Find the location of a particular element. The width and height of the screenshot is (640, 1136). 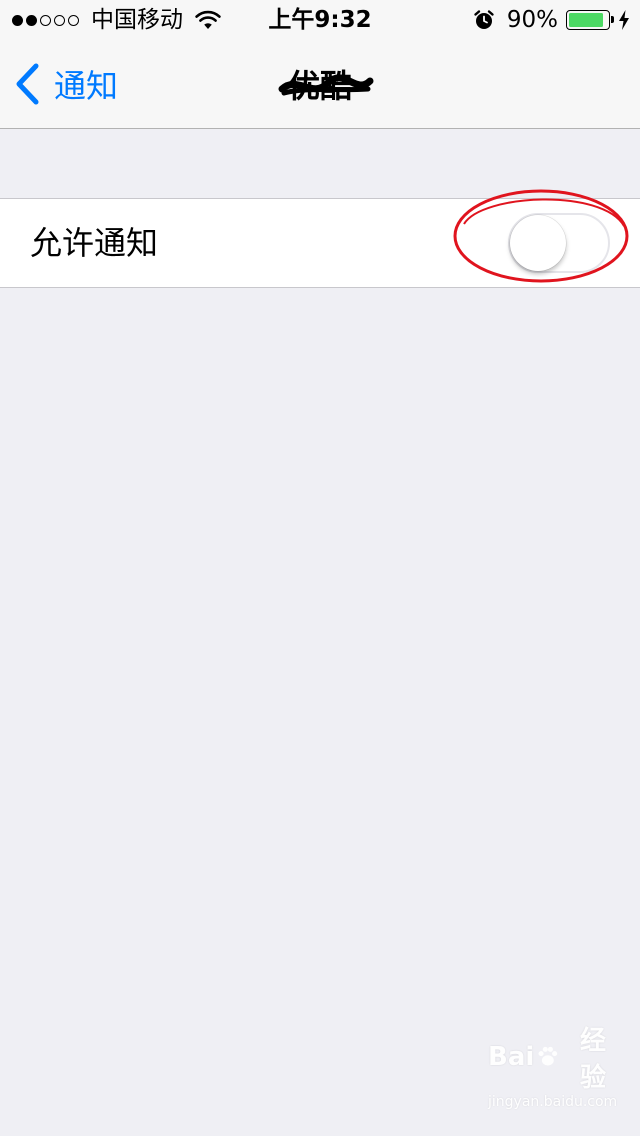

toggle-knob is located at coordinates (538, 243).